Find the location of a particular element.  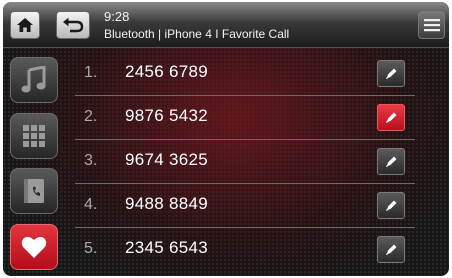

heart-icon is located at coordinates (34, 247).